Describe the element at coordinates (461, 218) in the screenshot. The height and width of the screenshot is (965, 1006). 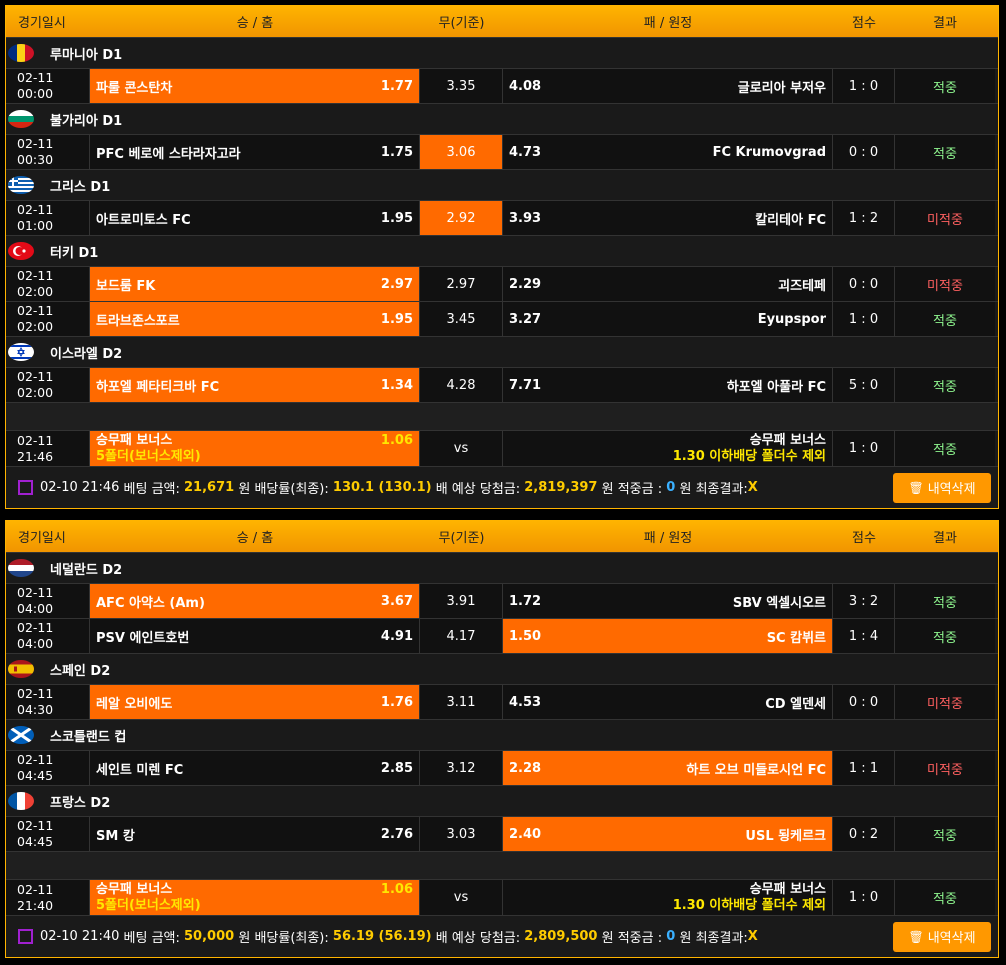
I see `draw-odds-cell: 2.92` at that location.